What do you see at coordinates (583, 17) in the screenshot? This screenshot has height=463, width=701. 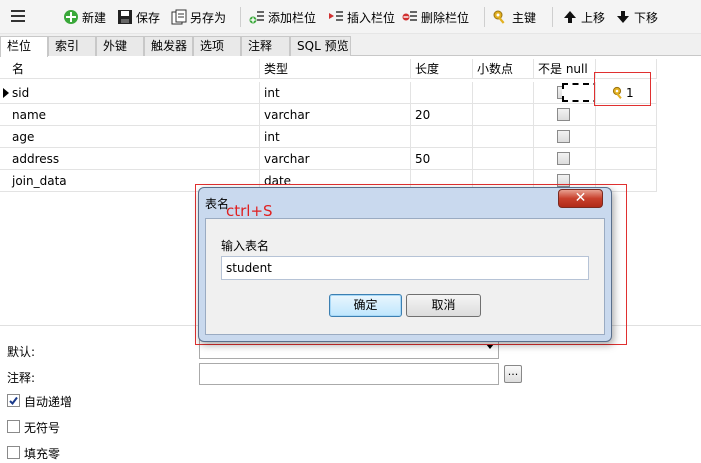 I see `move-up-button: 上移` at bounding box center [583, 17].